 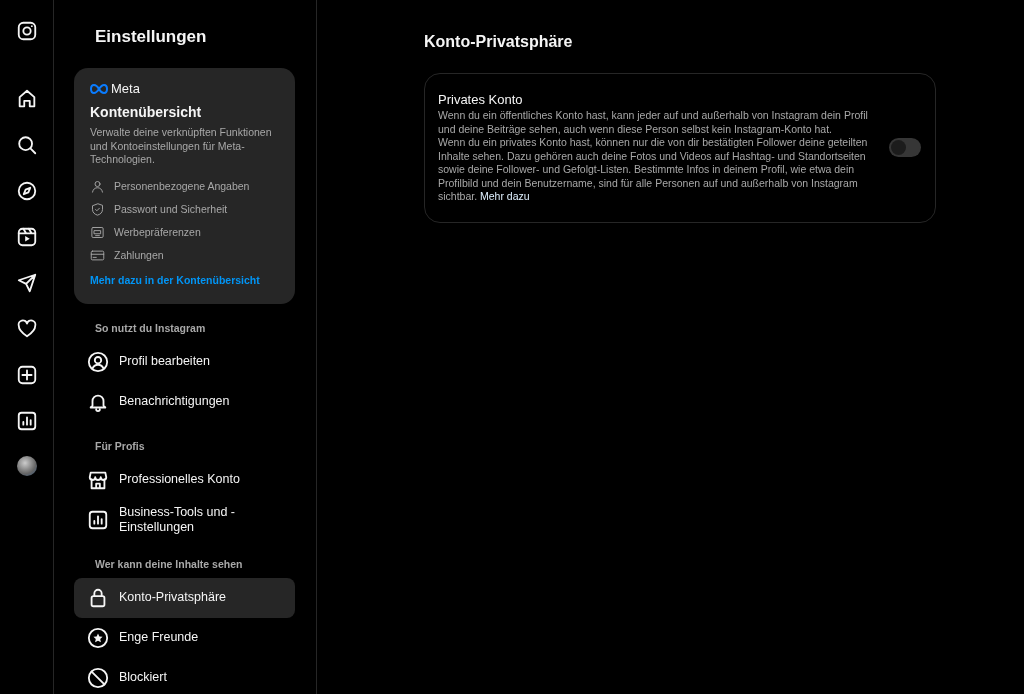 I want to click on profile-icon, so click(x=98, y=361).